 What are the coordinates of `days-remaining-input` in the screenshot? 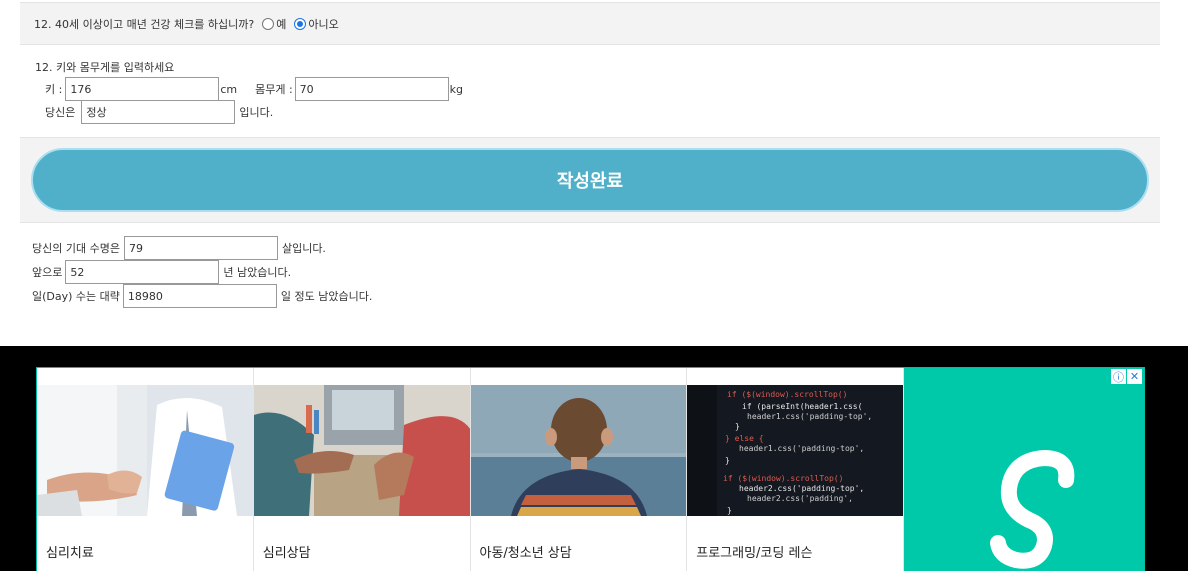 It's located at (199, 296).